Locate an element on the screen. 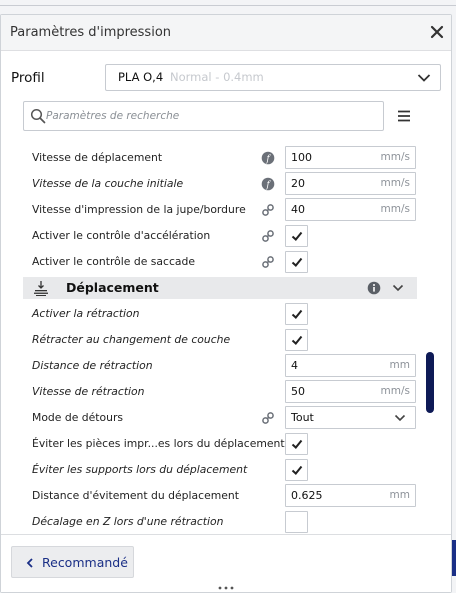  search-input is located at coordinates (211, 116).